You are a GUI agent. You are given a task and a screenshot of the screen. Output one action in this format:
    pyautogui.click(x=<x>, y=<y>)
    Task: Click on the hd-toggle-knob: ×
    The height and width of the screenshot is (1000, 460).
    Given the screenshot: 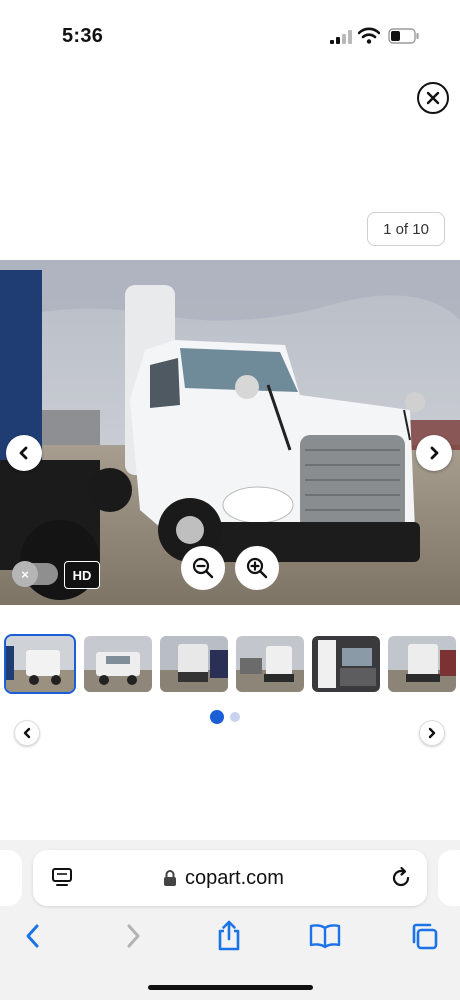 What is the action you would take?
    pyautogui.click(x=25, y=574)
    